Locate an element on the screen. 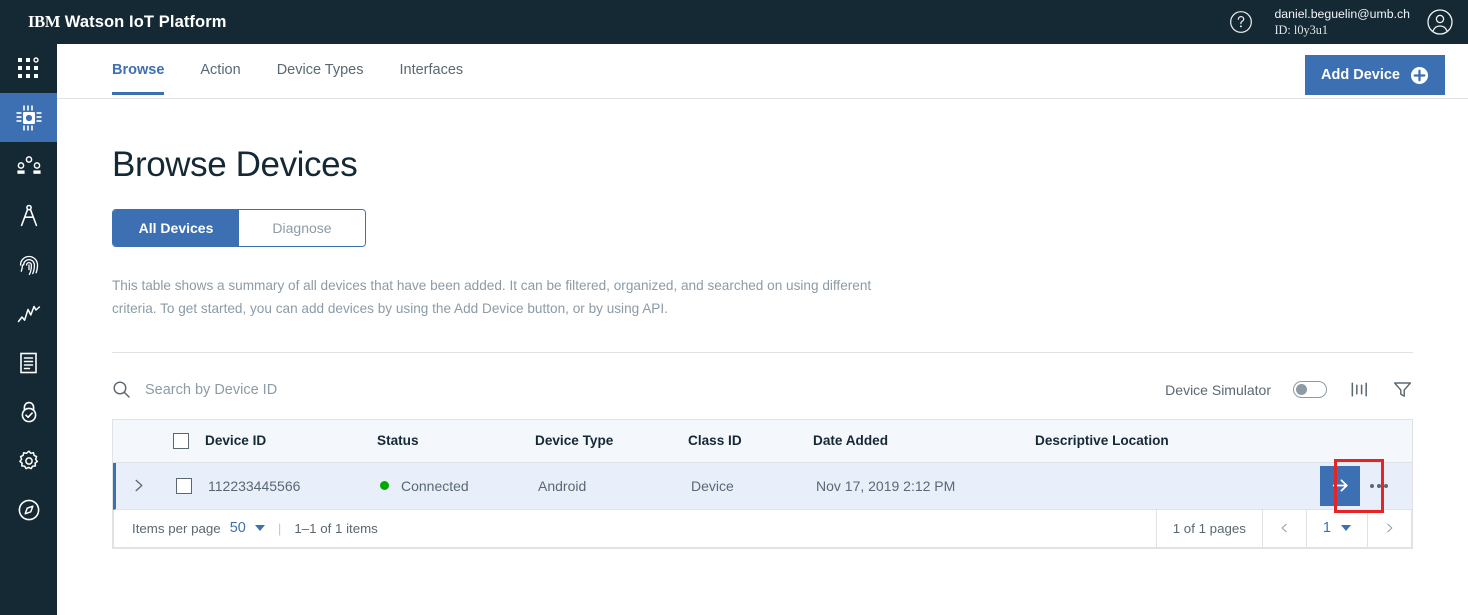  pagination-right: 1 of 1 pages 1 is located at coordinates (1283, 528).